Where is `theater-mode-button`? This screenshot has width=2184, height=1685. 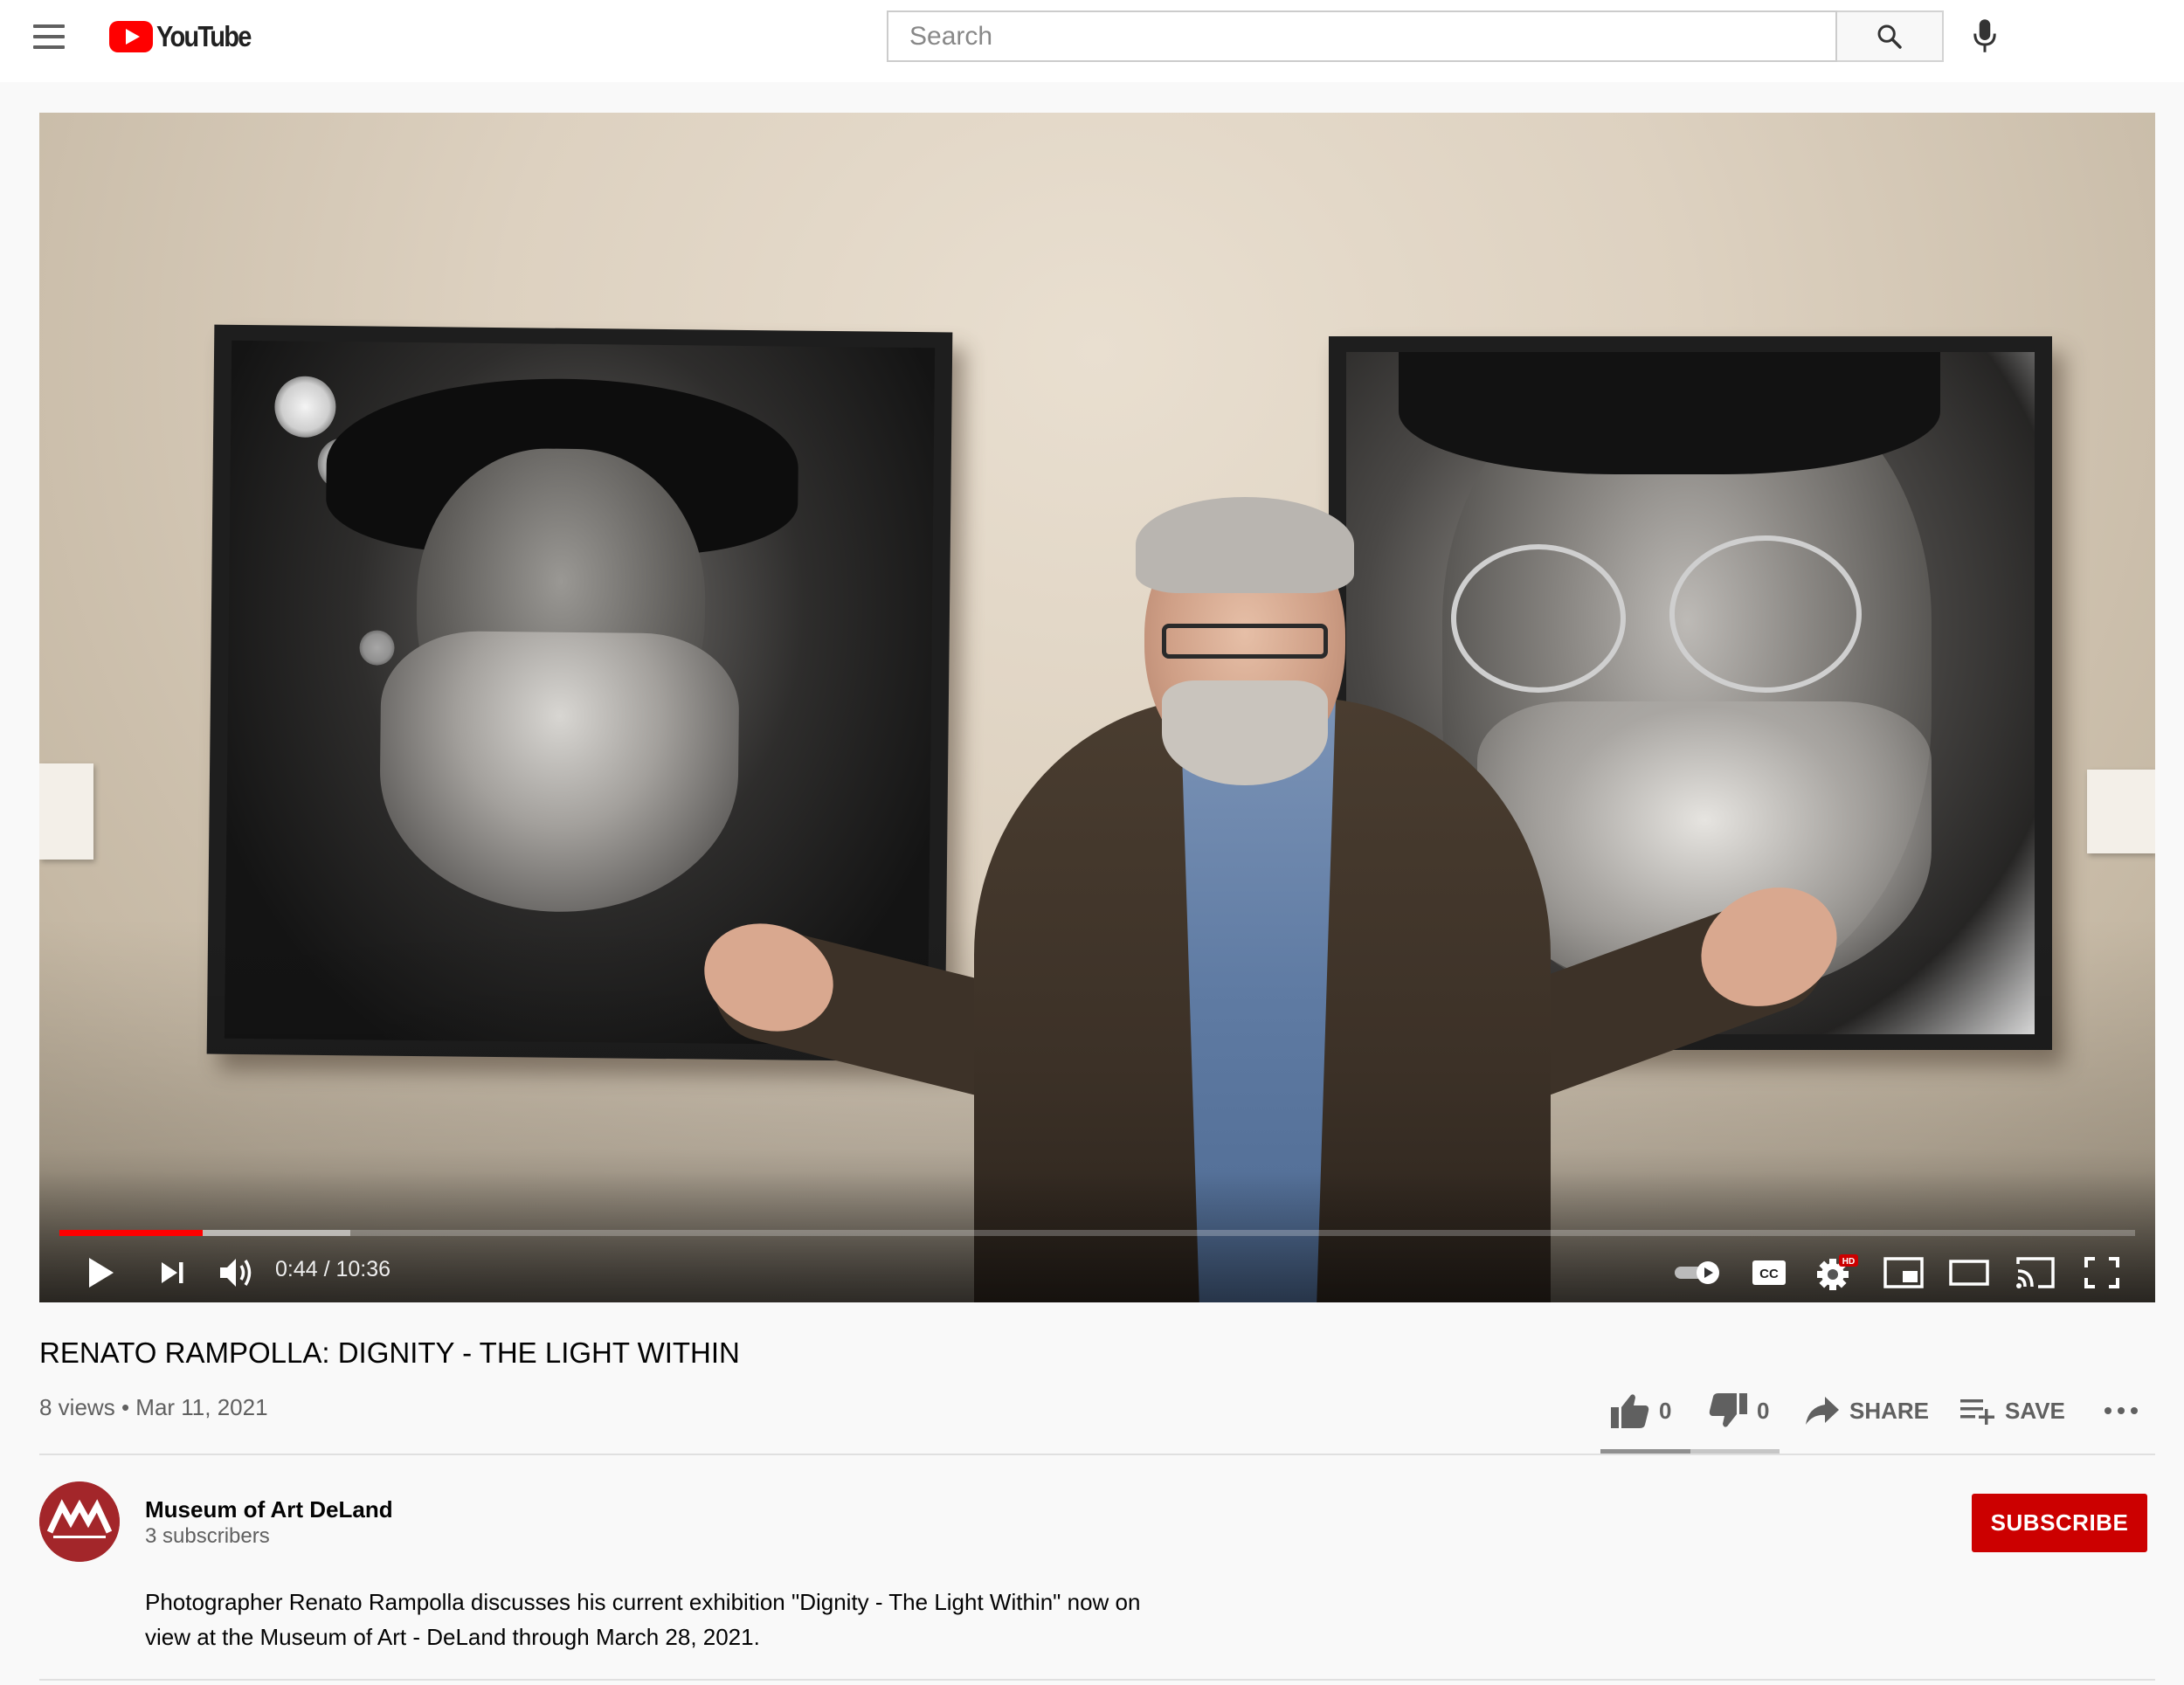
theater-mode-button is located at coordinates (1969, 1272).